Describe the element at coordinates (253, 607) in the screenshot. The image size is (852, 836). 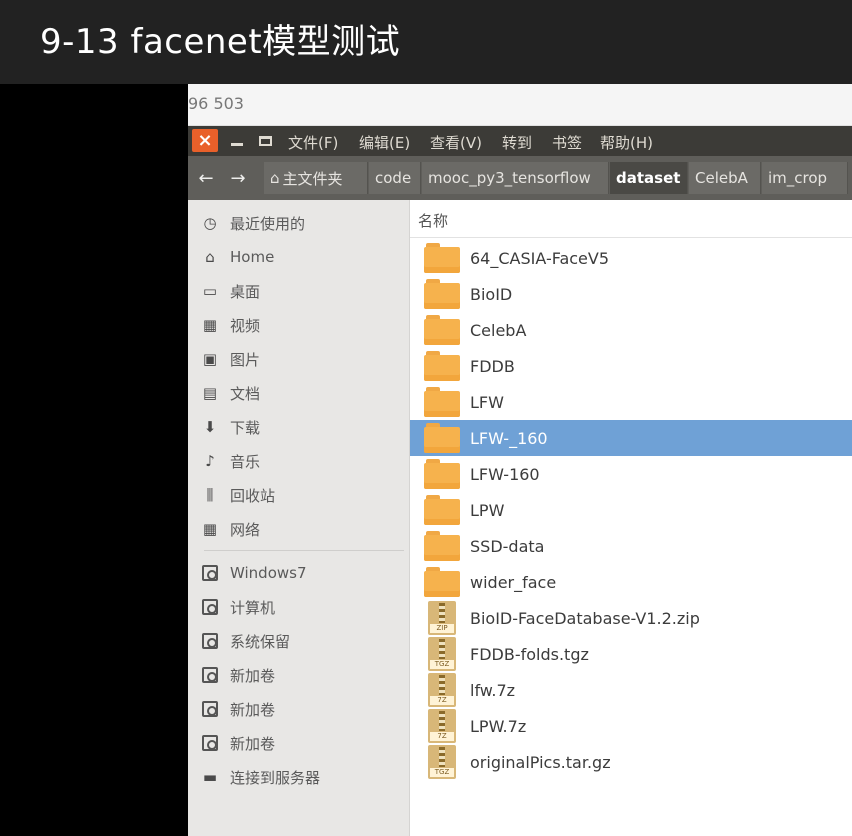
I see `sidebar-item-label: 计算机` at that location.